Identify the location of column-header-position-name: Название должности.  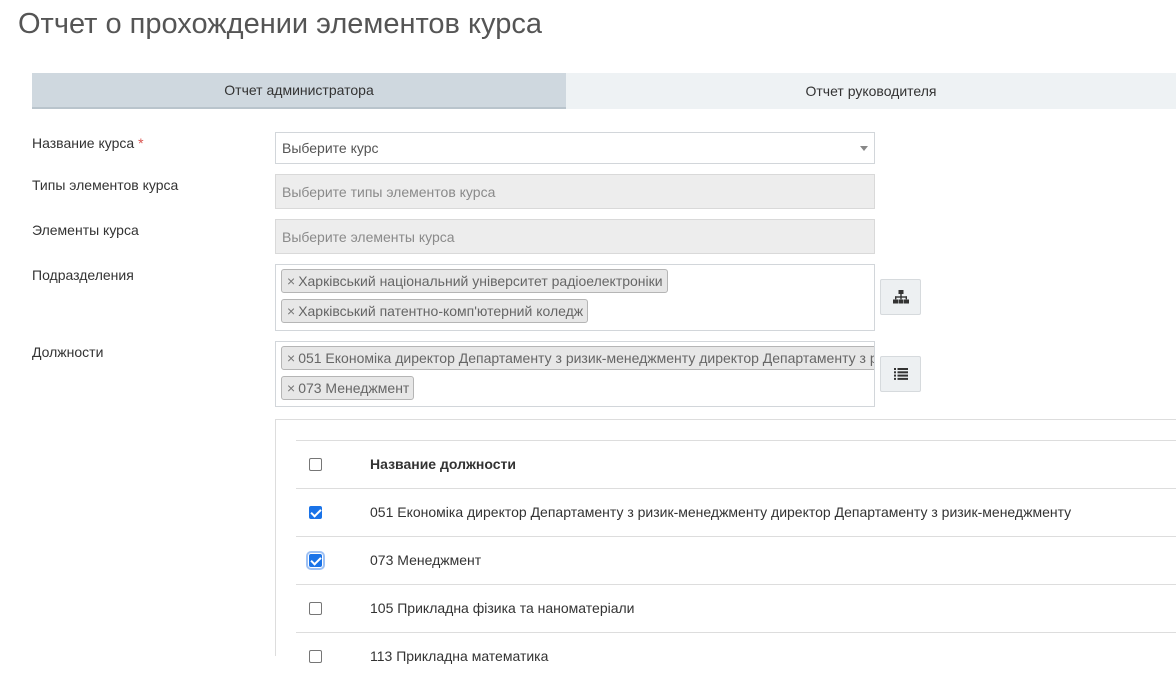
(443, 464).